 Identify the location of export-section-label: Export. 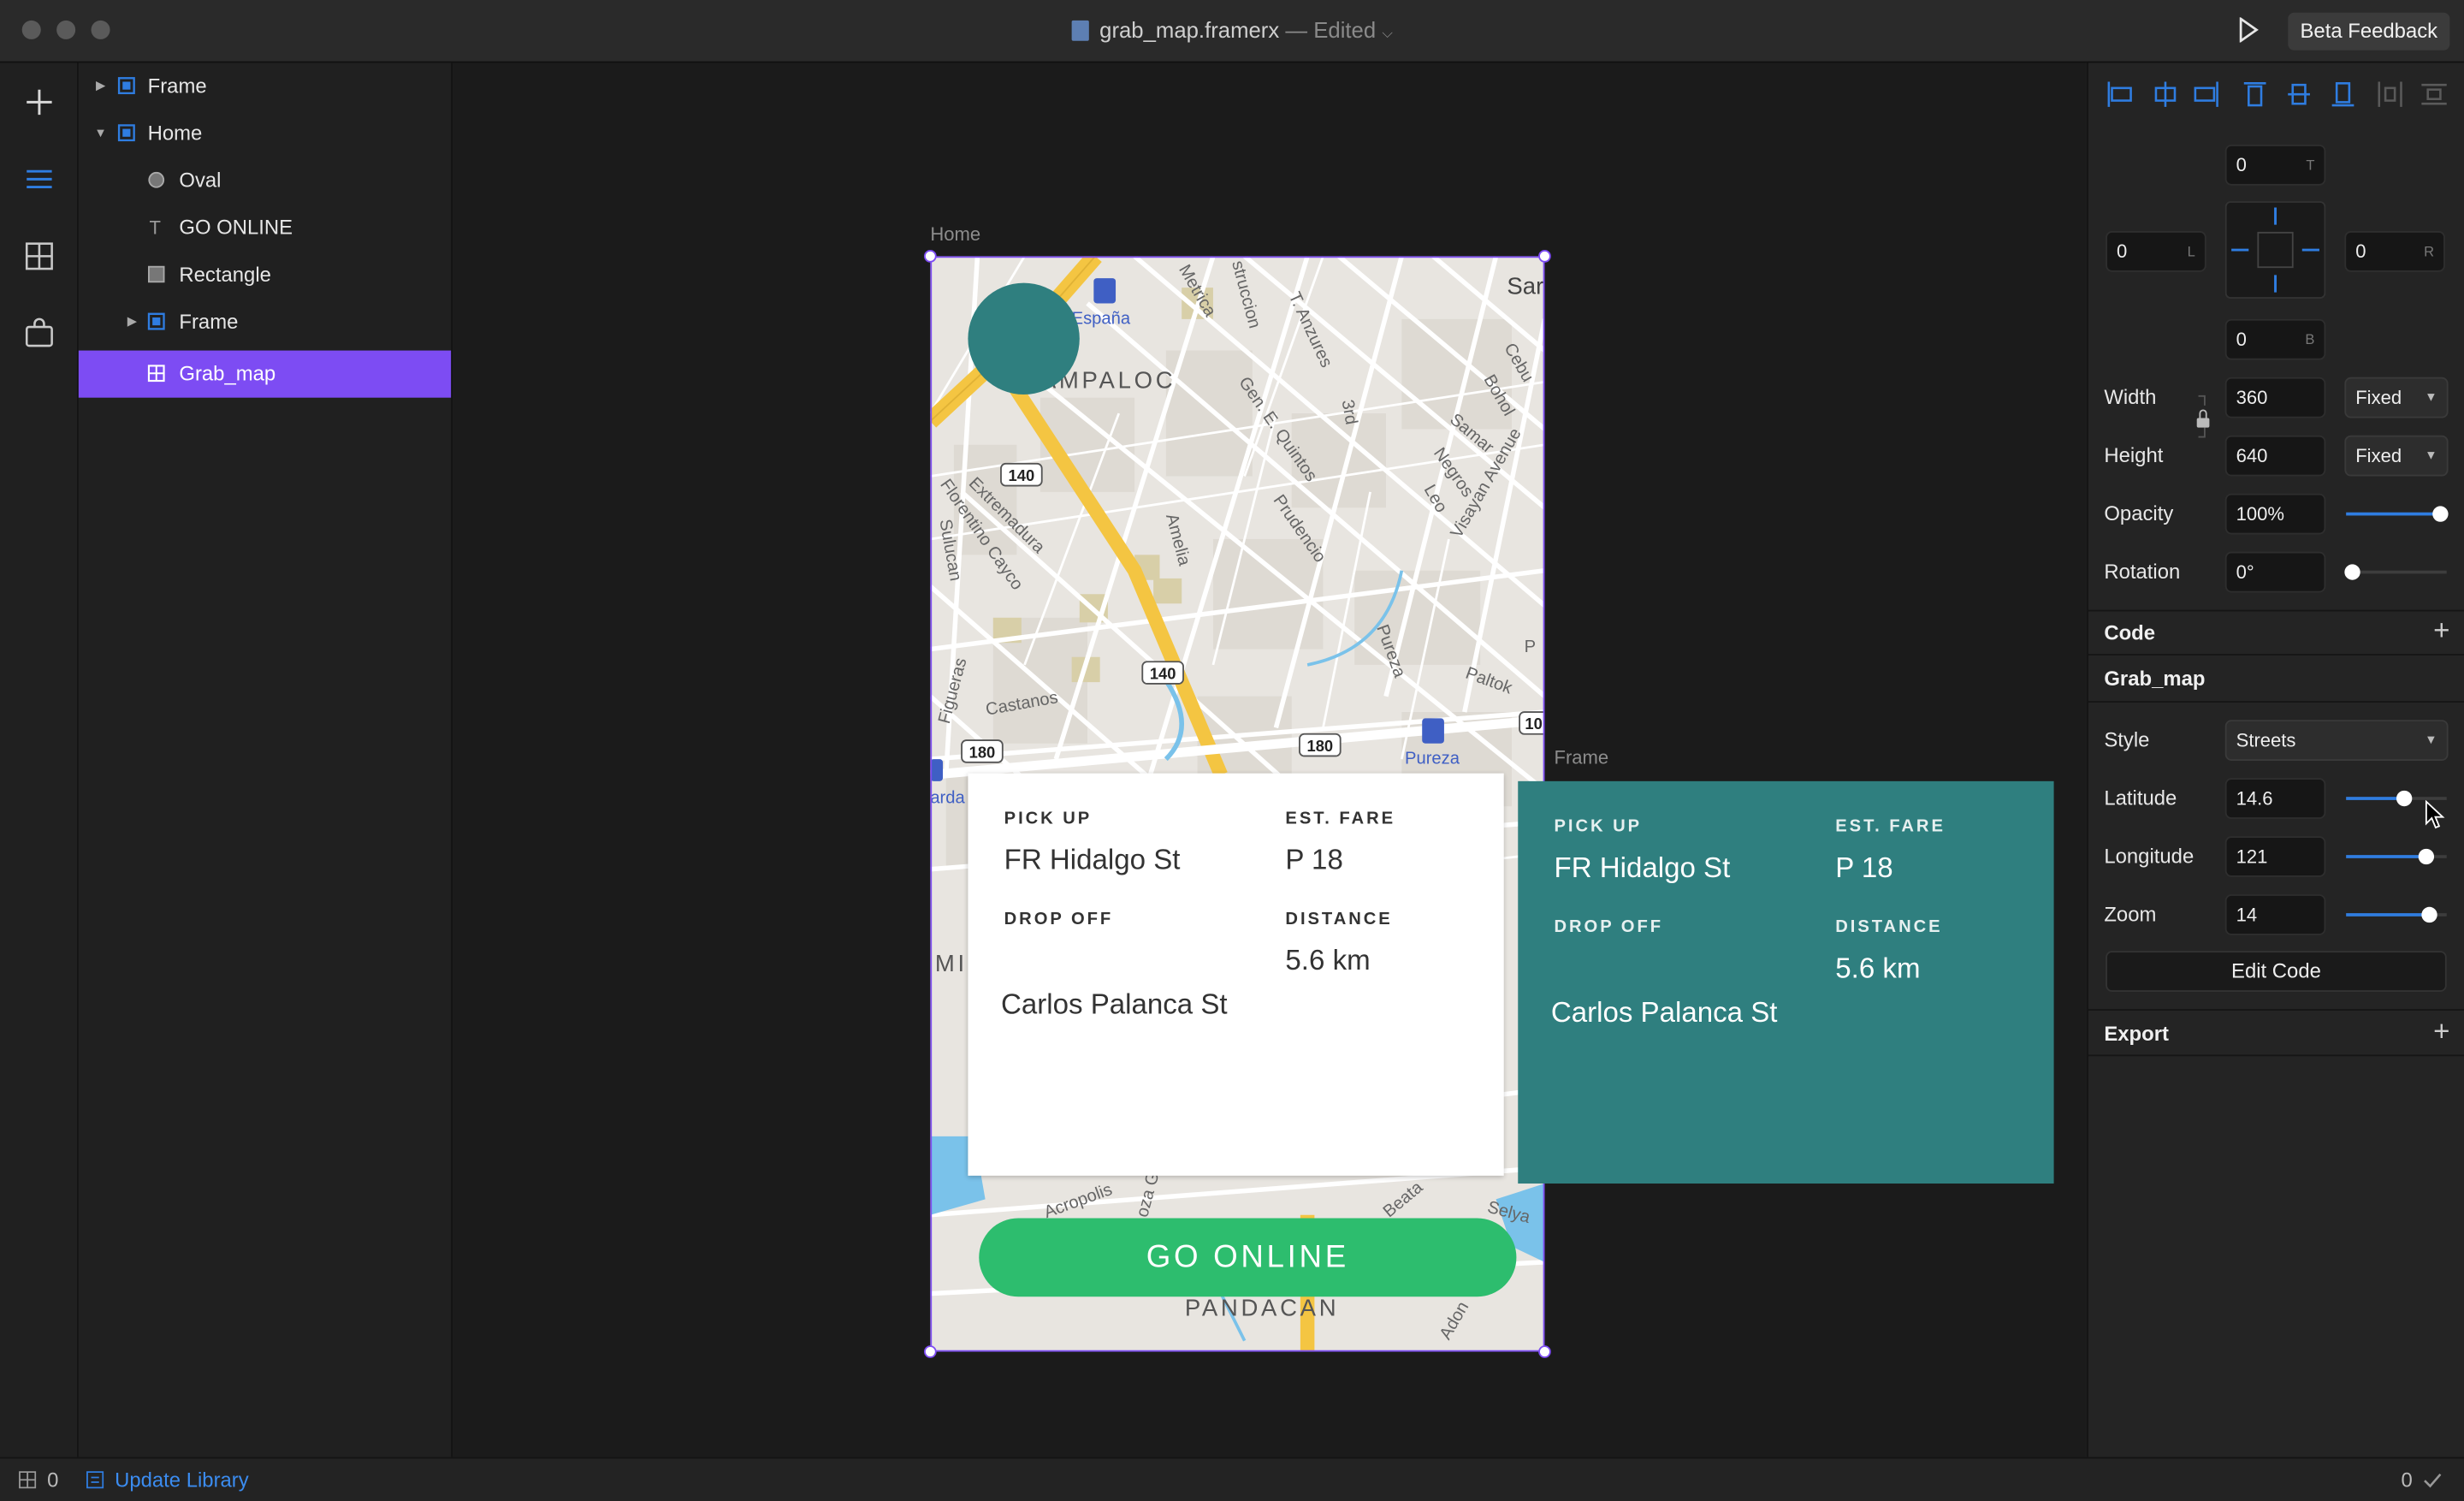
(2136, 1033).